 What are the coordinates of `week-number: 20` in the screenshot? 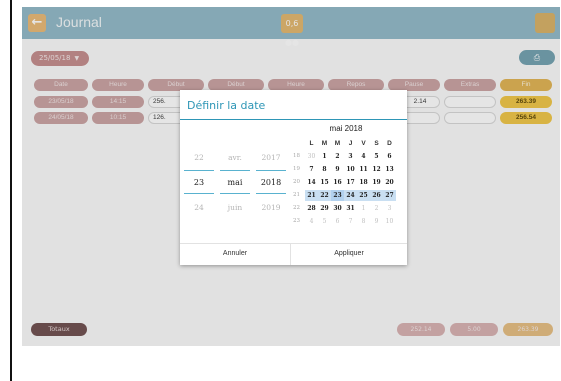 It's located at (296, 182).